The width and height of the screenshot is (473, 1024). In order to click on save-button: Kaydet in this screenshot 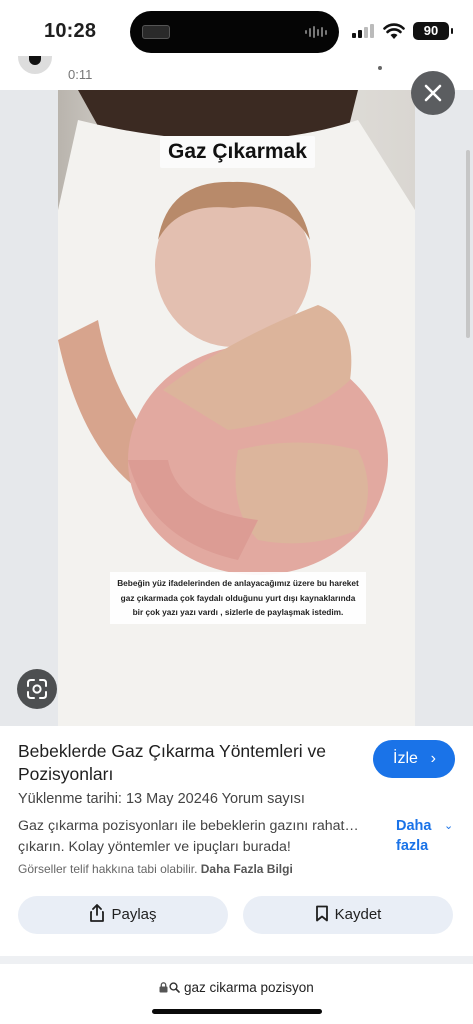, I will do `click(348, 915)`.